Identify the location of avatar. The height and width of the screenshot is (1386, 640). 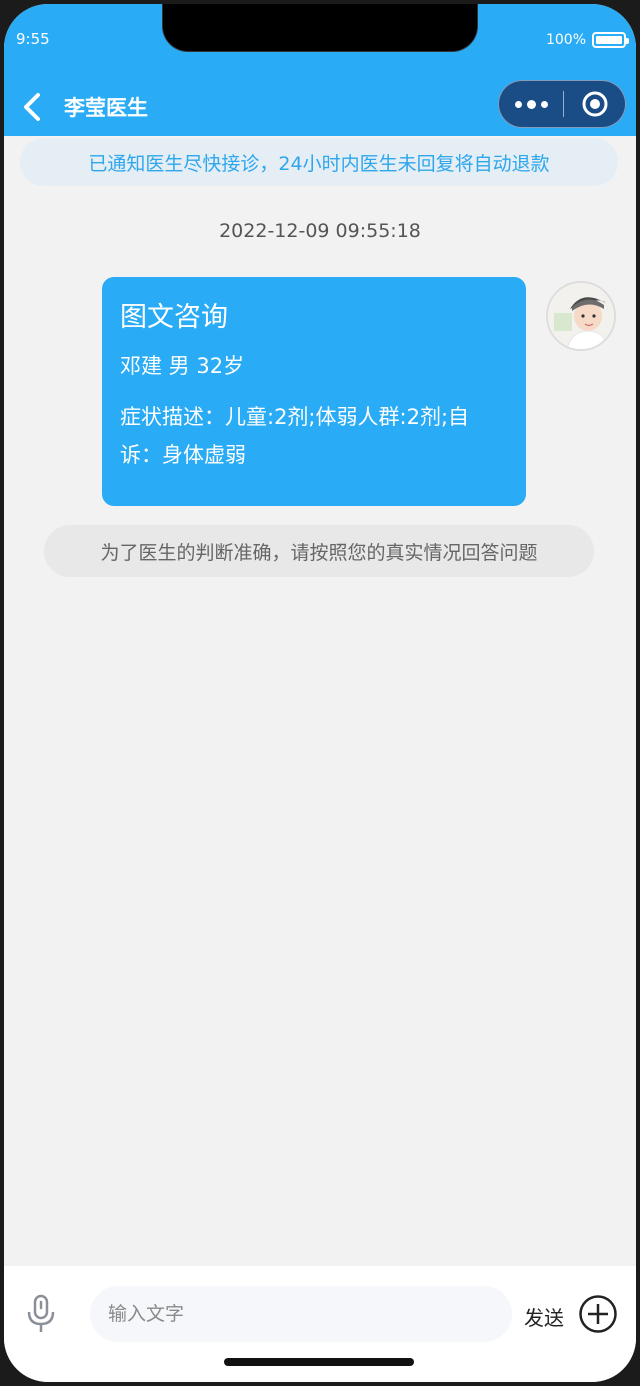
(581, 316).